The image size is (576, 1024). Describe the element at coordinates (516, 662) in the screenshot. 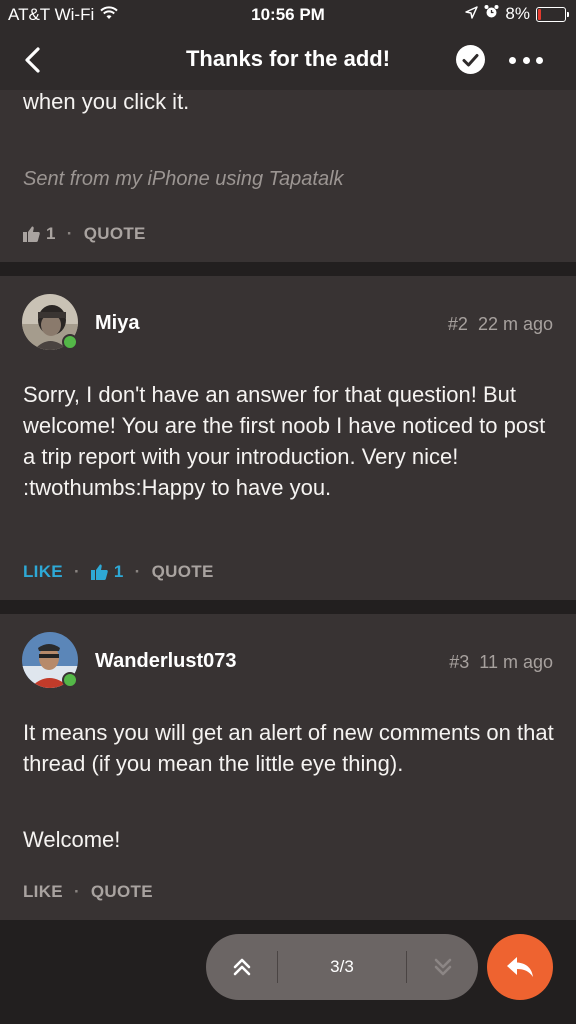

I see `post-time: 11 m ago` at that location.